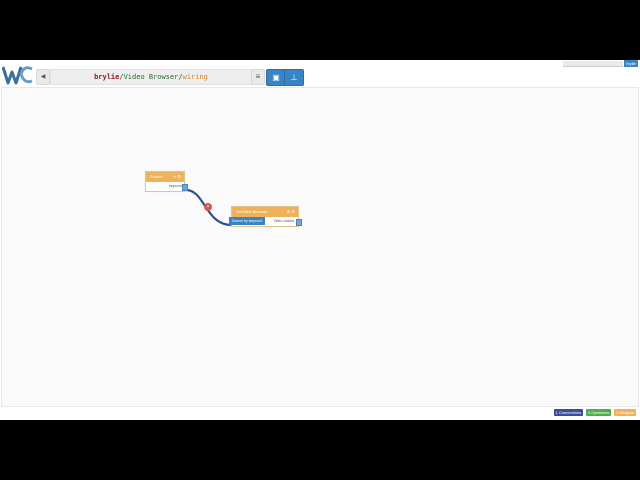 The image size is (640, 480). Describe the element at coordinates (175, 186) in the screenshot. I see `endpoint-label: keyword` at that location.